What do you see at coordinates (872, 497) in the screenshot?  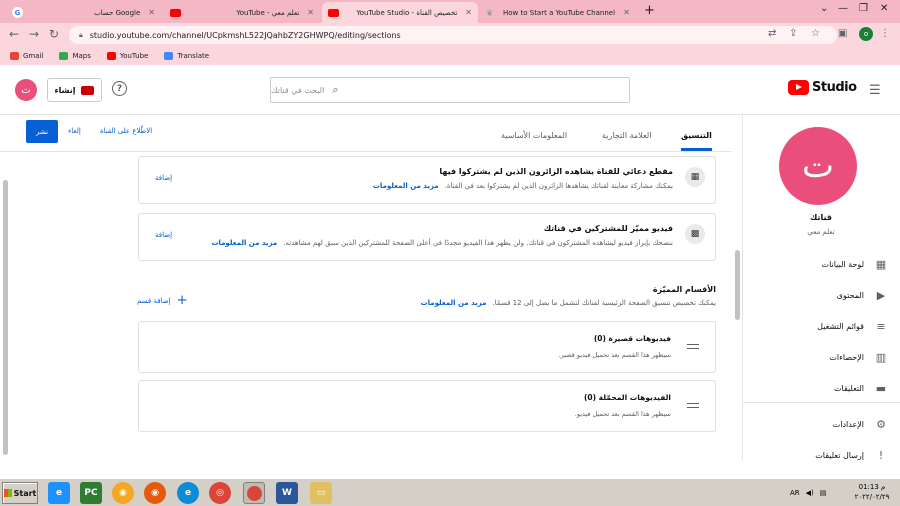 I see `clock-date: ٢٠٢٢/٠٢/٢٩` at bounding box center [872, 497].